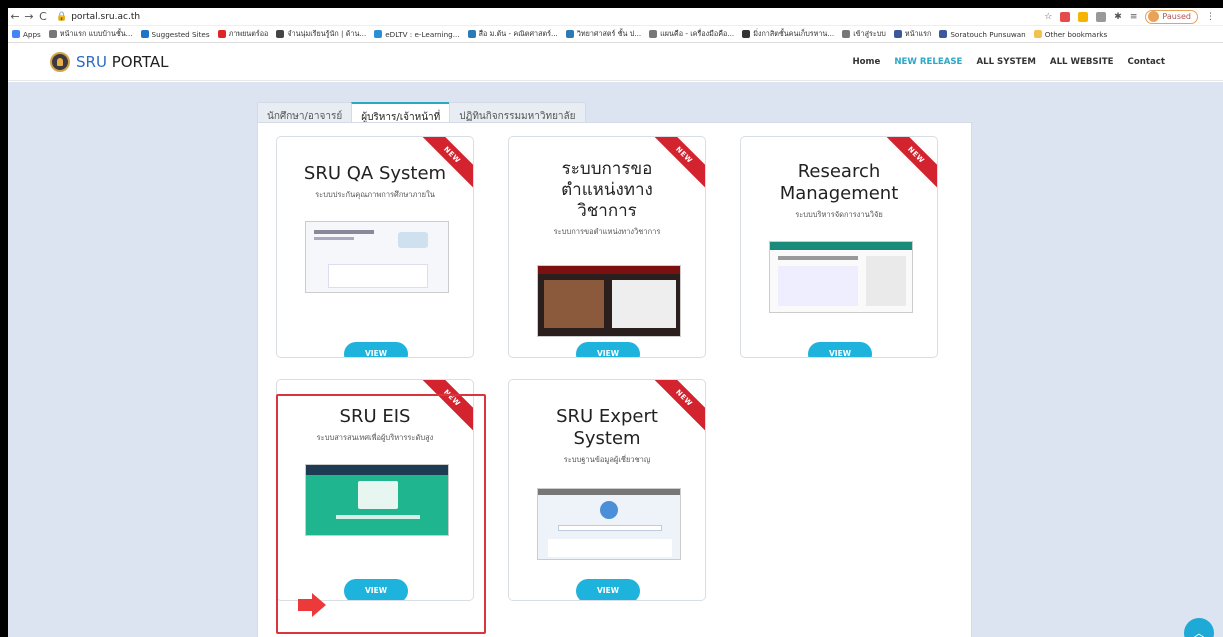 Image resolution: width=1223 pixels, height=637 pixels. What do you see at coordinates (928, 62) in the screenshot?
I see `nav-new-release: NEW RELEASE` at bounding box center [928, 62].